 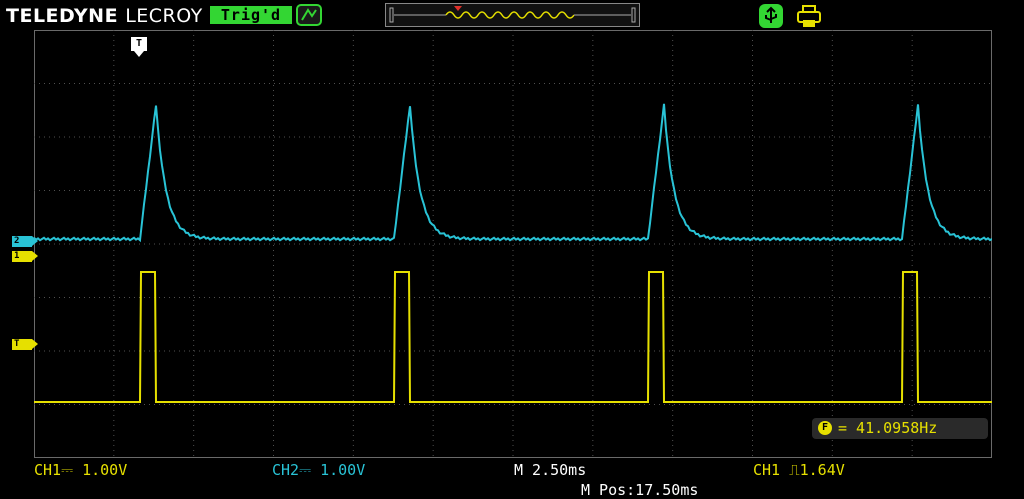 What do you see at coordinates (251, 15) in the screenshot?
I see `trigger-status-badge: Trig'd` at bounding box center [251, 15].